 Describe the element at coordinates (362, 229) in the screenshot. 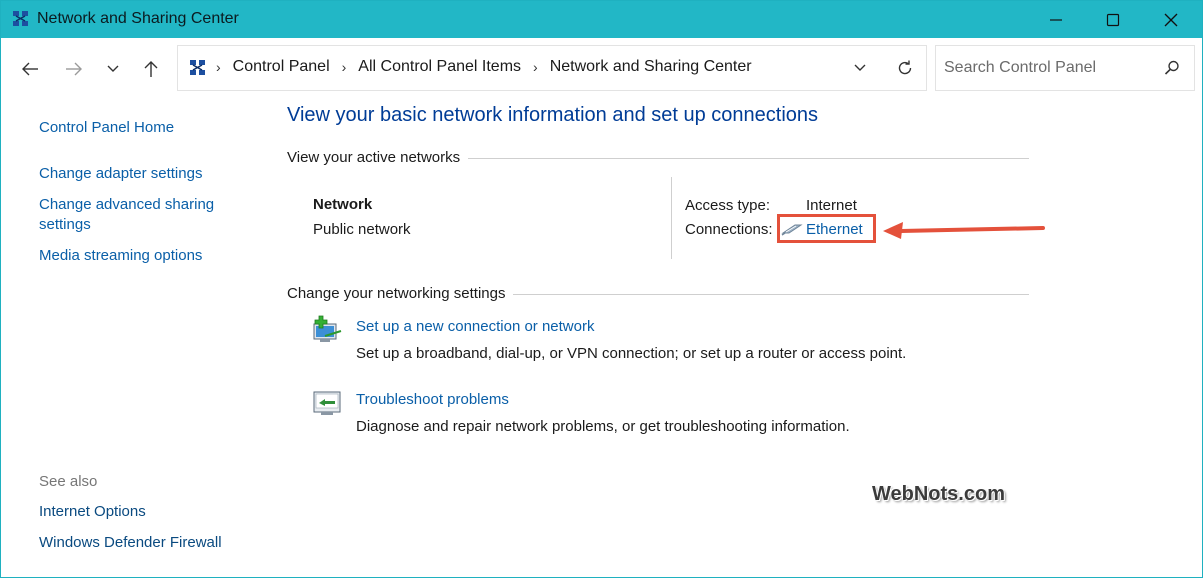

I see `network-type-link: Public network` at that location.